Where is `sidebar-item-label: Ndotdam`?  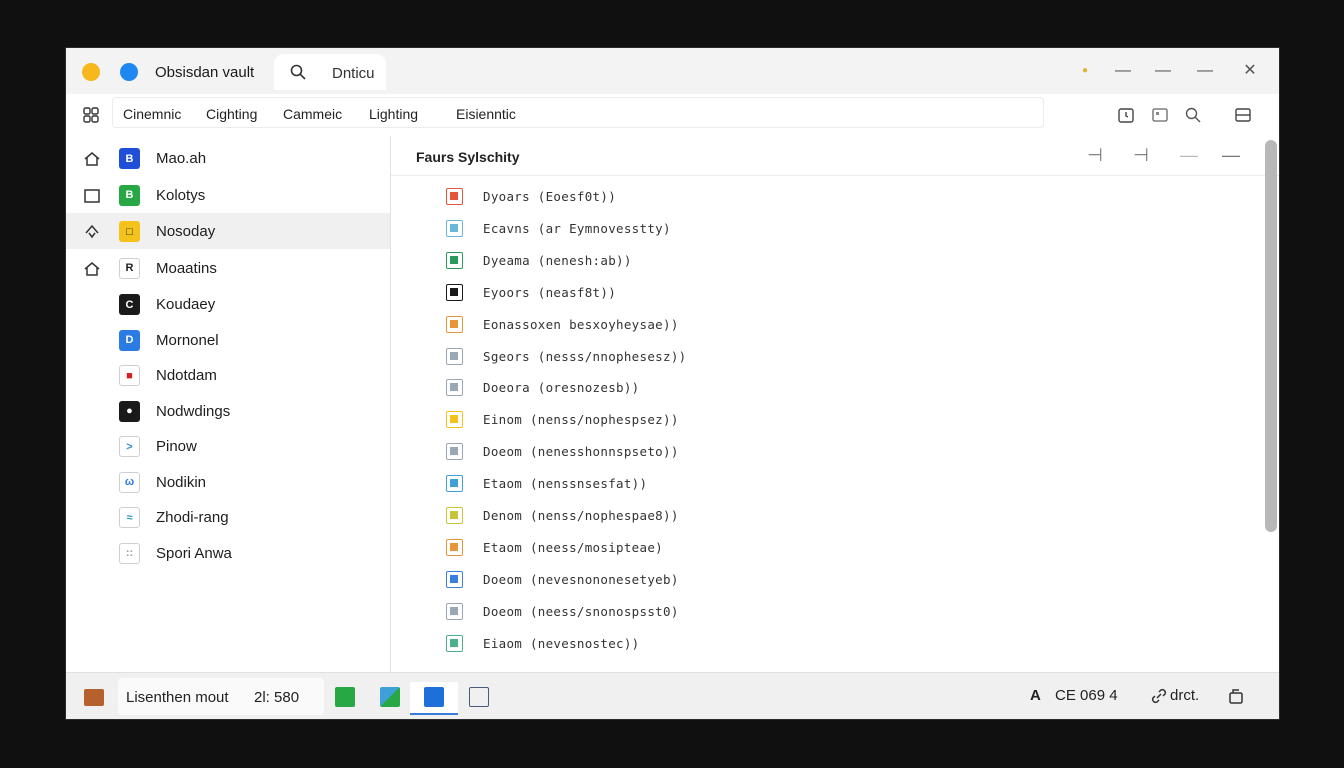
sidebar-item-label: Ndotdam is located at coordinates (186, 375).